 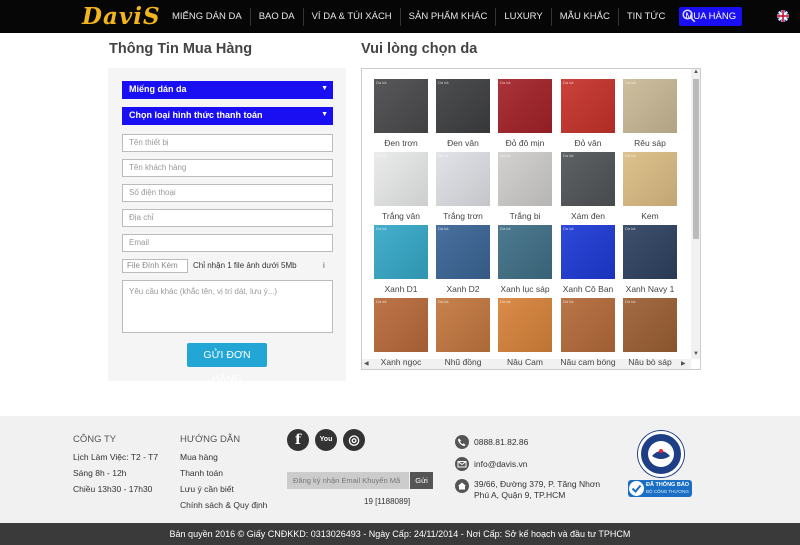 I want to click on guide-link-luu-y: Lưu ý cần biết, so click(x=207, y=489).